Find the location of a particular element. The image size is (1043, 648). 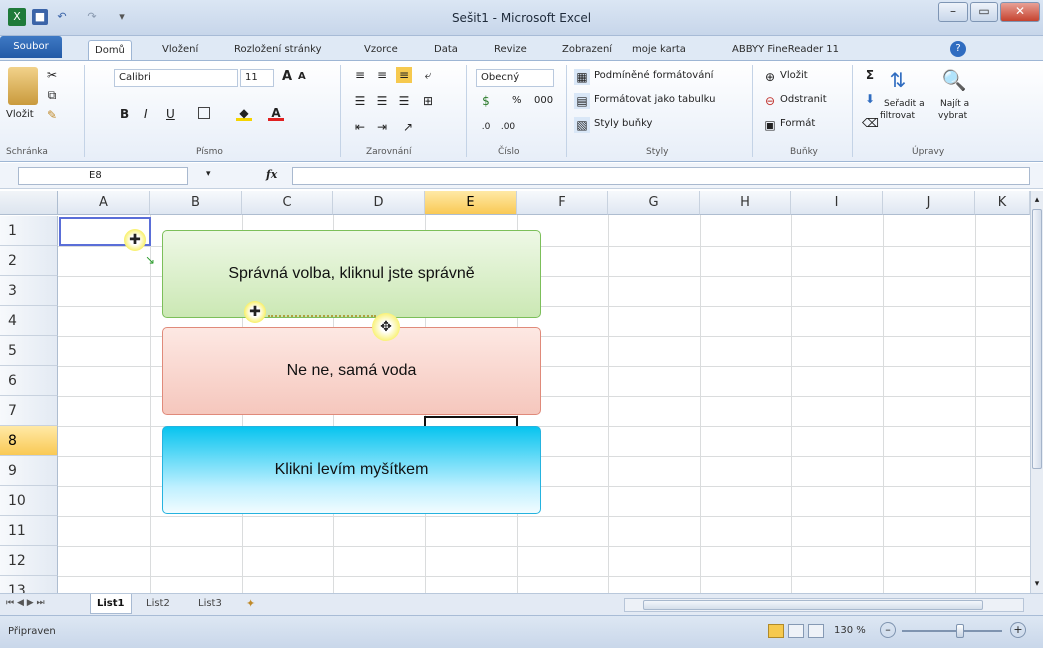

sheet-nav-icons: ⏮ ◀ ▶ ⏭ is located at coordinates (25, 603).